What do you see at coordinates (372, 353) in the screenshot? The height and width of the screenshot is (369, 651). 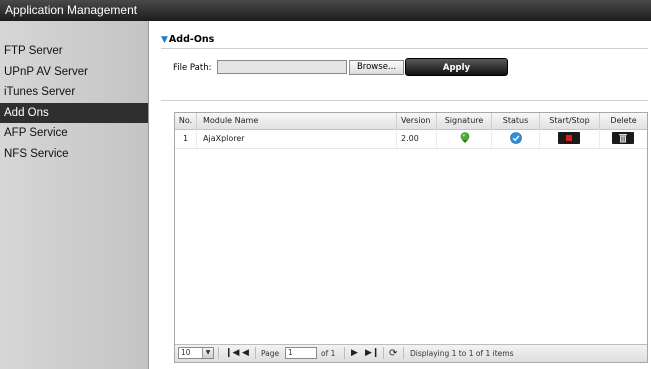 I see `last-page-icon: ▶❙` at bounding box center [372, 353].